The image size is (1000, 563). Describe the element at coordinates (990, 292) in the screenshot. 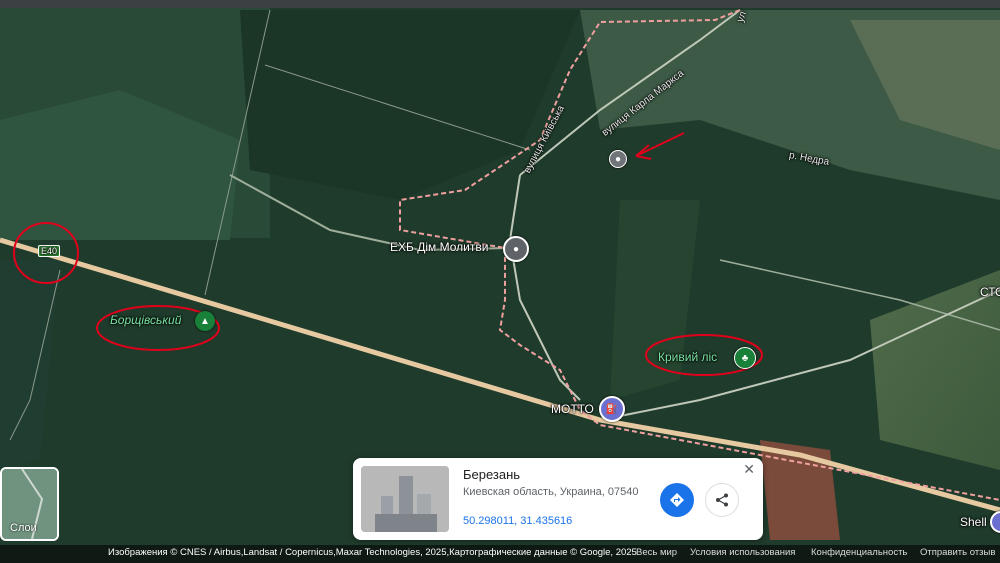

I see `place-label-sto: СТО` at that location.